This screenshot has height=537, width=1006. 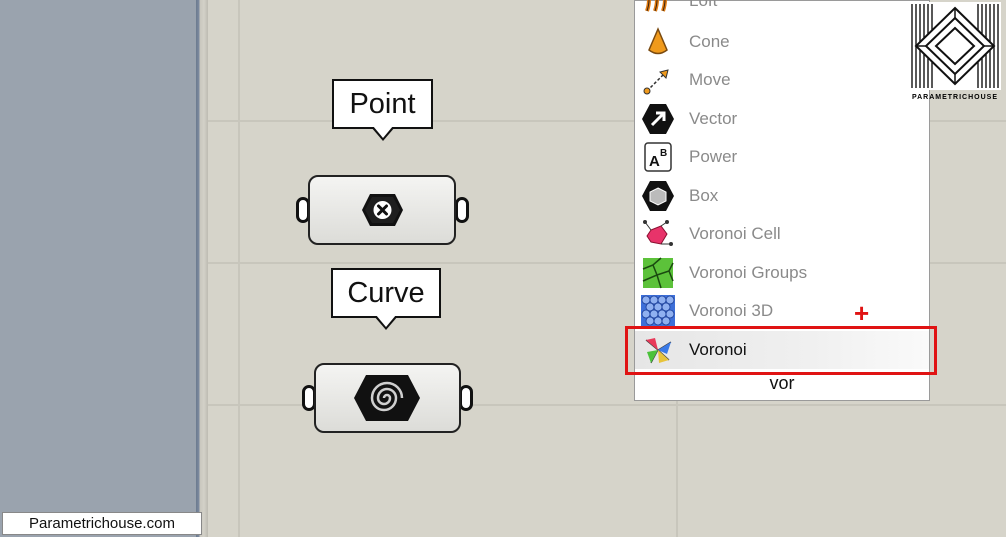 I want to click on curve-tooltip: Curve, so click(x=386, y=299).